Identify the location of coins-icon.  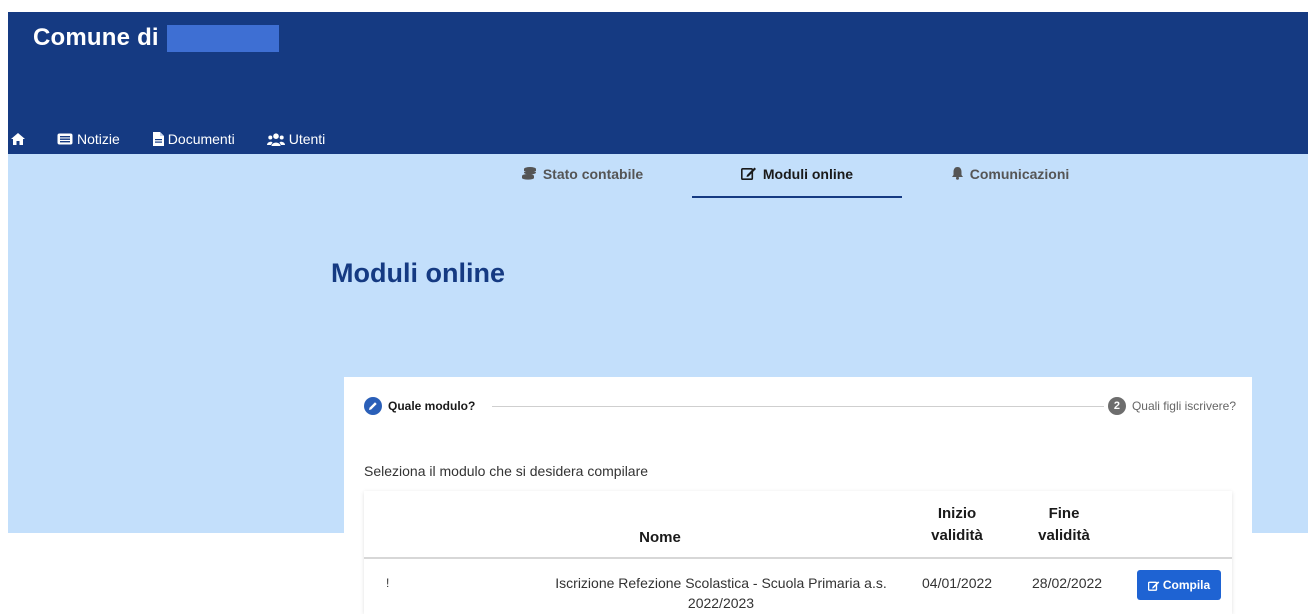
(528, 173).